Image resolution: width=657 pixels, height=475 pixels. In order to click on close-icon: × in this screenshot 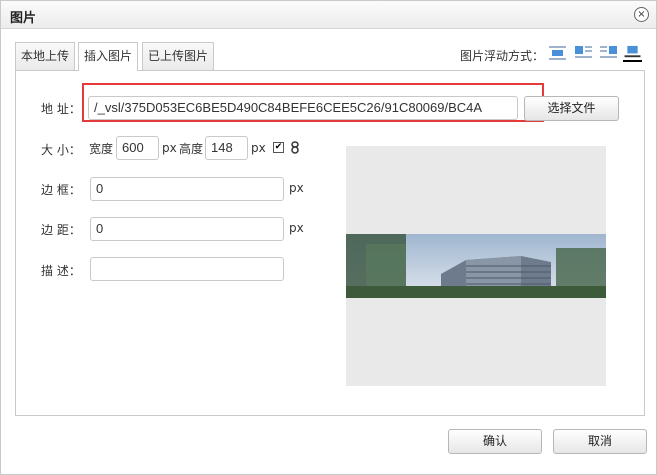, I will do `click(641, 14)`.